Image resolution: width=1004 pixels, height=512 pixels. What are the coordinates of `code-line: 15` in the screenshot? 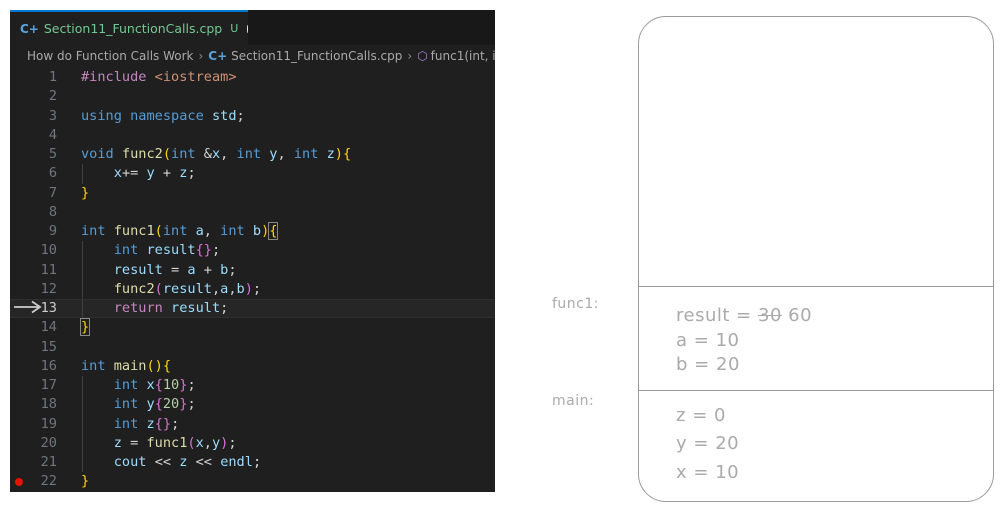 It's located at (252, 347).